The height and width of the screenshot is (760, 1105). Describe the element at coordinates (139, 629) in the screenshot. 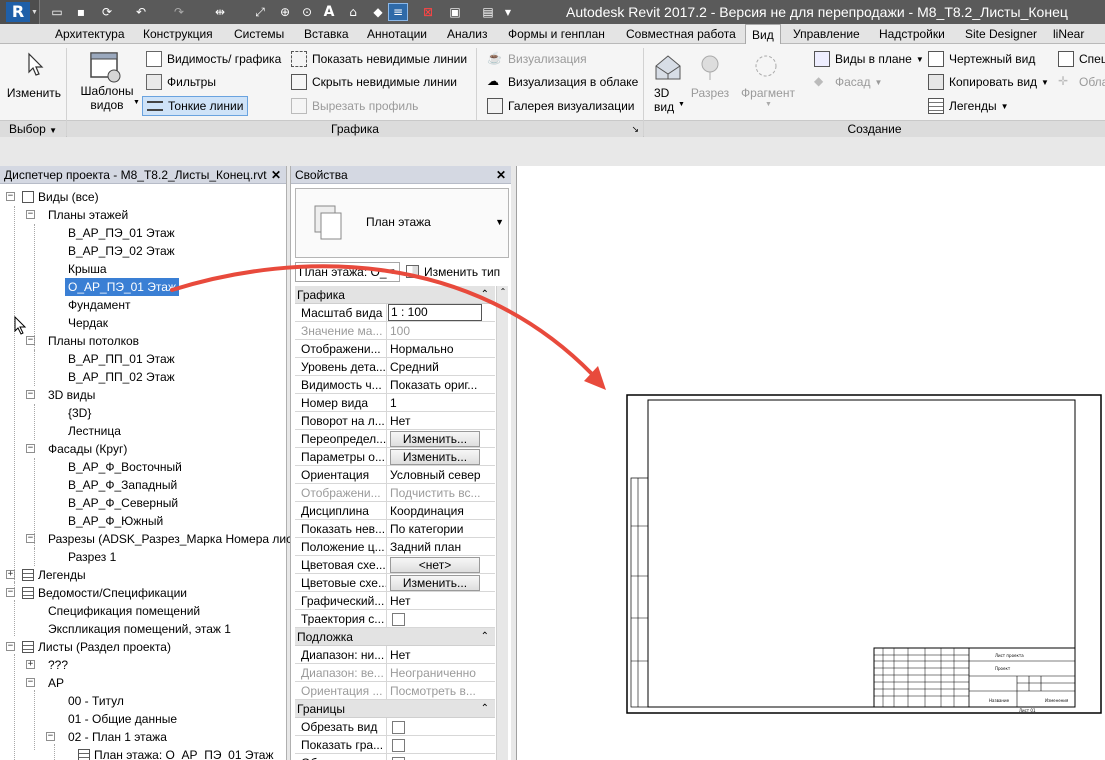

I see `tree-item: Экспликация помещений, этаж 1` at that location.